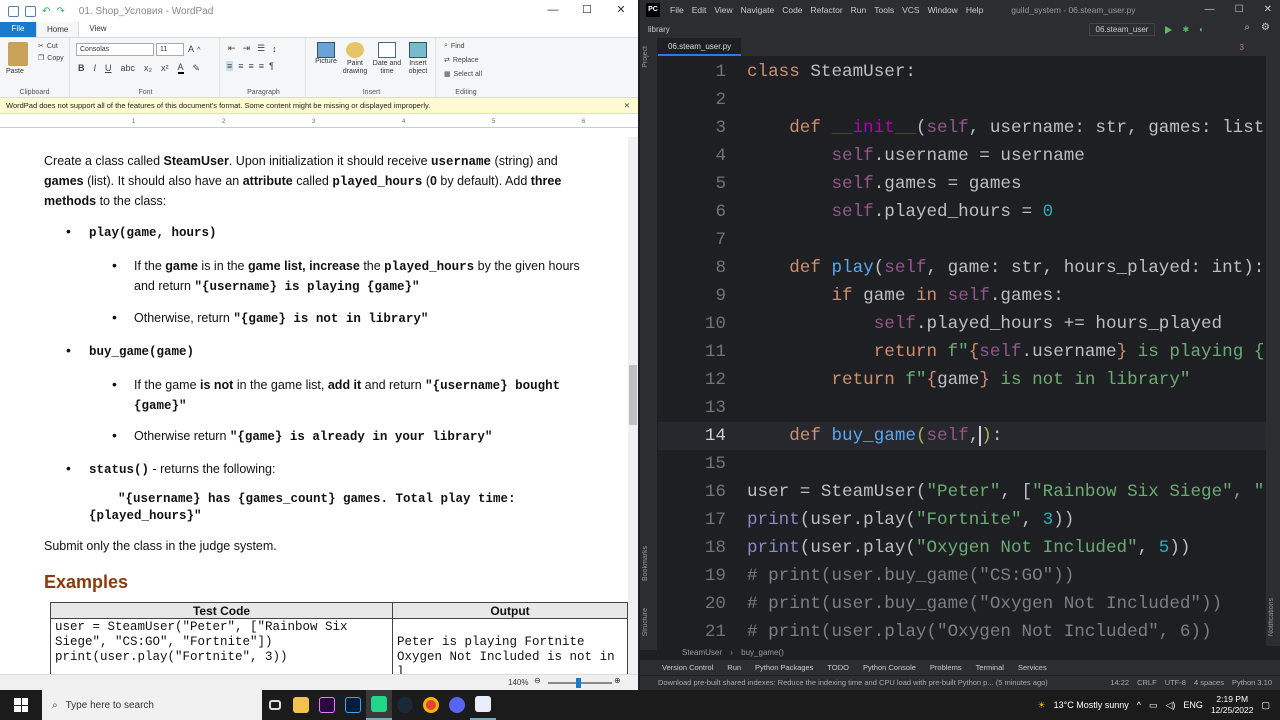 This screenshot has height=720, width=1280. I want to click on breadcrumb-class: SteamUser, so click(702, 652).